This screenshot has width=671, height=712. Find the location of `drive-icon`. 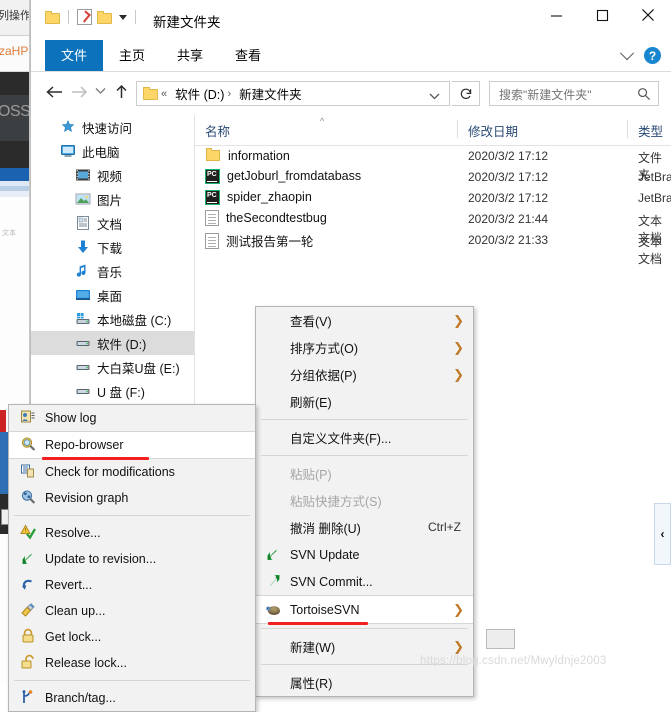

drive-icon is located at coordinates (83, 343).